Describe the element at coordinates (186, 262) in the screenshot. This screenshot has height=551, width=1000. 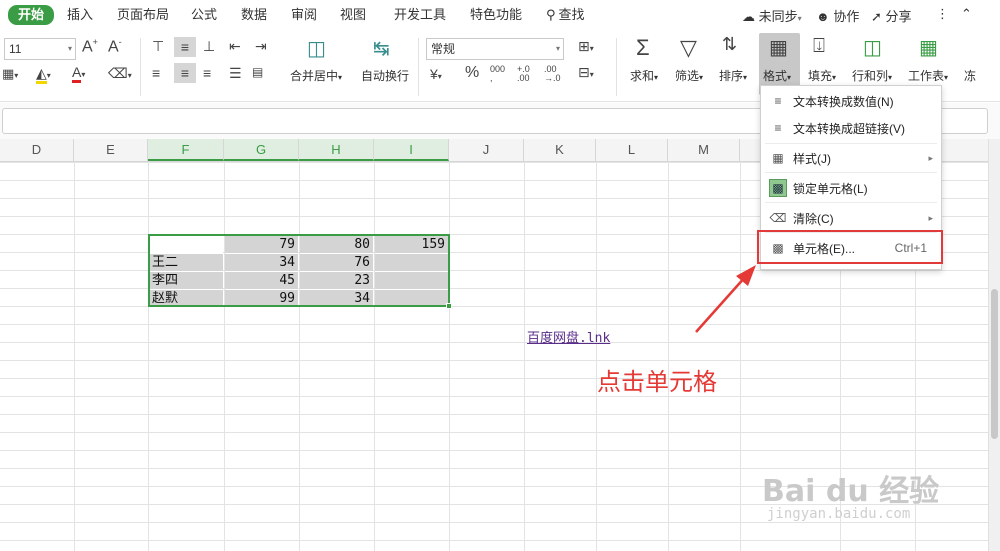
I see `cell-f2: 王二` at that location.